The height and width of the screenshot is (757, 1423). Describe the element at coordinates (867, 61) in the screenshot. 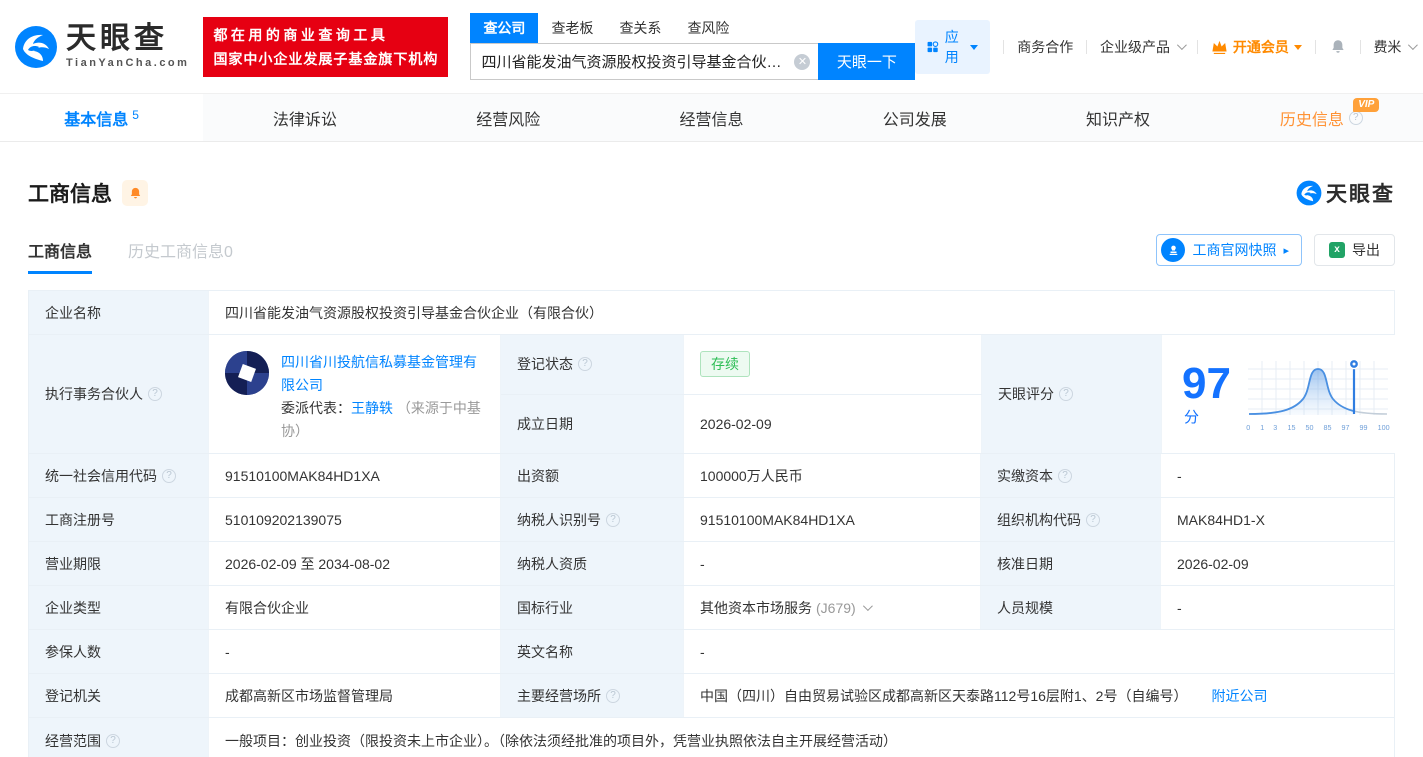

I see `search-button: 天眼一下` at that location.